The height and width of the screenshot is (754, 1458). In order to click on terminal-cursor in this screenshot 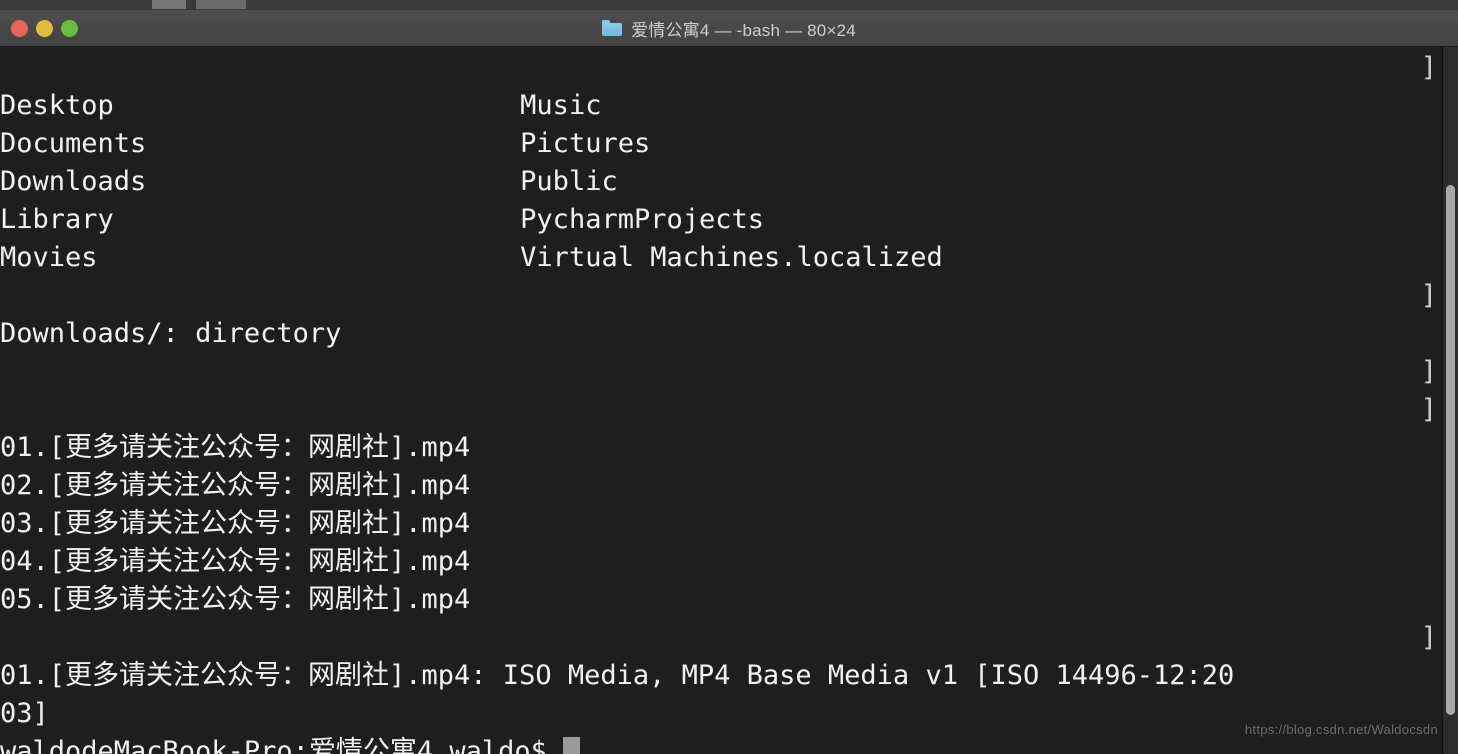, I will do `click(572, 745)`.